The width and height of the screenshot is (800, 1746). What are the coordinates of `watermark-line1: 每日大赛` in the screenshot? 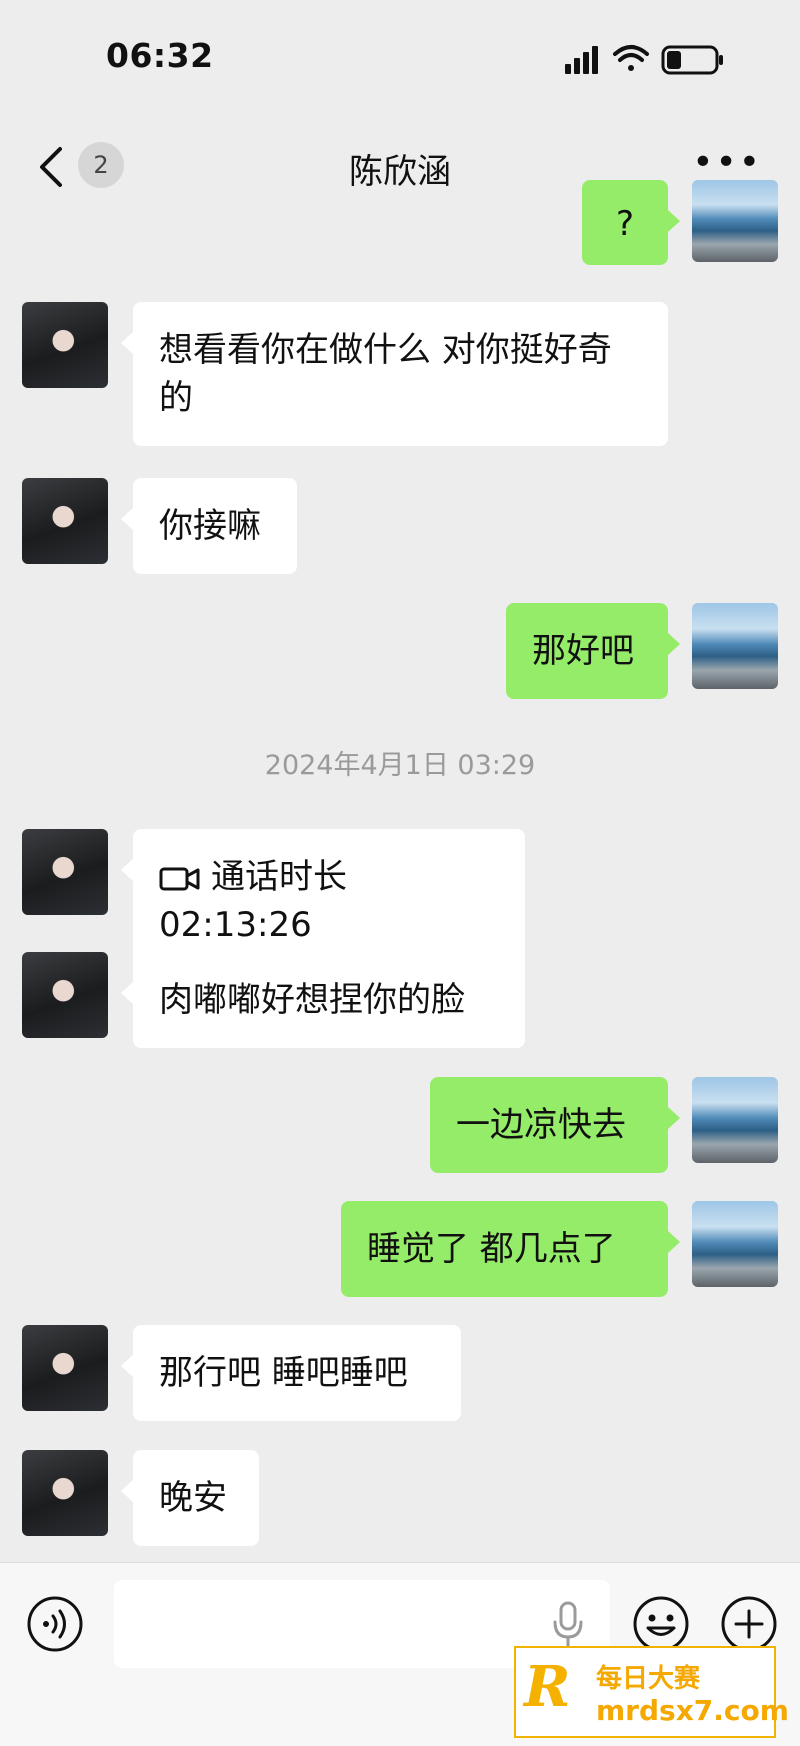 It's located at (648, 1679).